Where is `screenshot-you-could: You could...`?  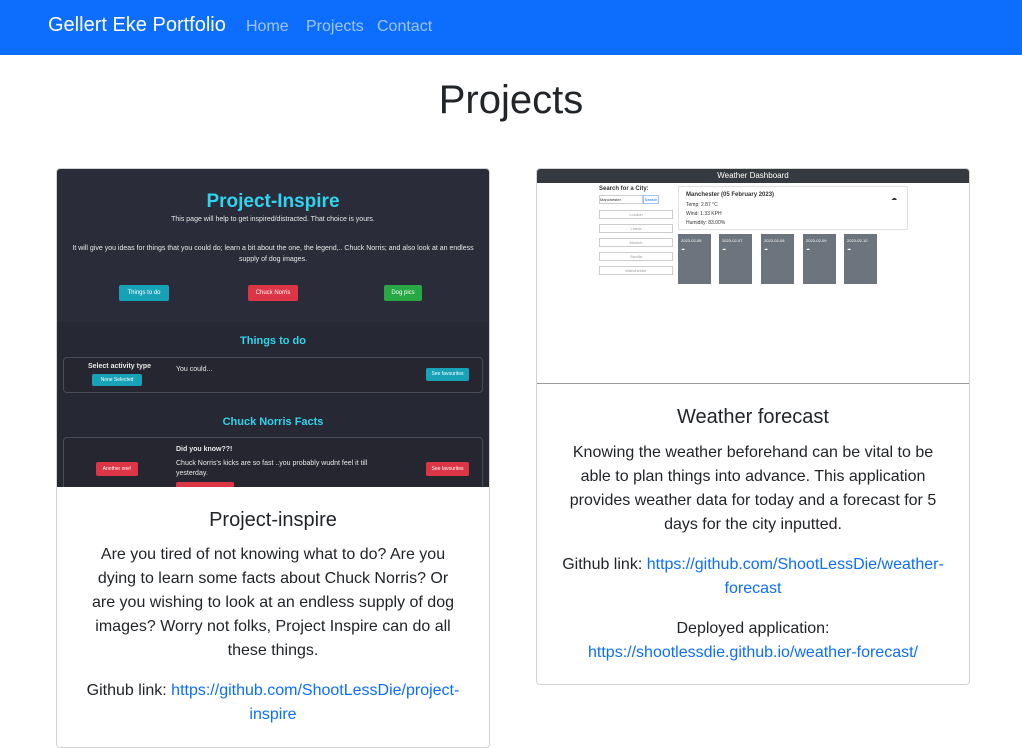
screenshot-you-could: You could... is located at coordinates (194, 369).